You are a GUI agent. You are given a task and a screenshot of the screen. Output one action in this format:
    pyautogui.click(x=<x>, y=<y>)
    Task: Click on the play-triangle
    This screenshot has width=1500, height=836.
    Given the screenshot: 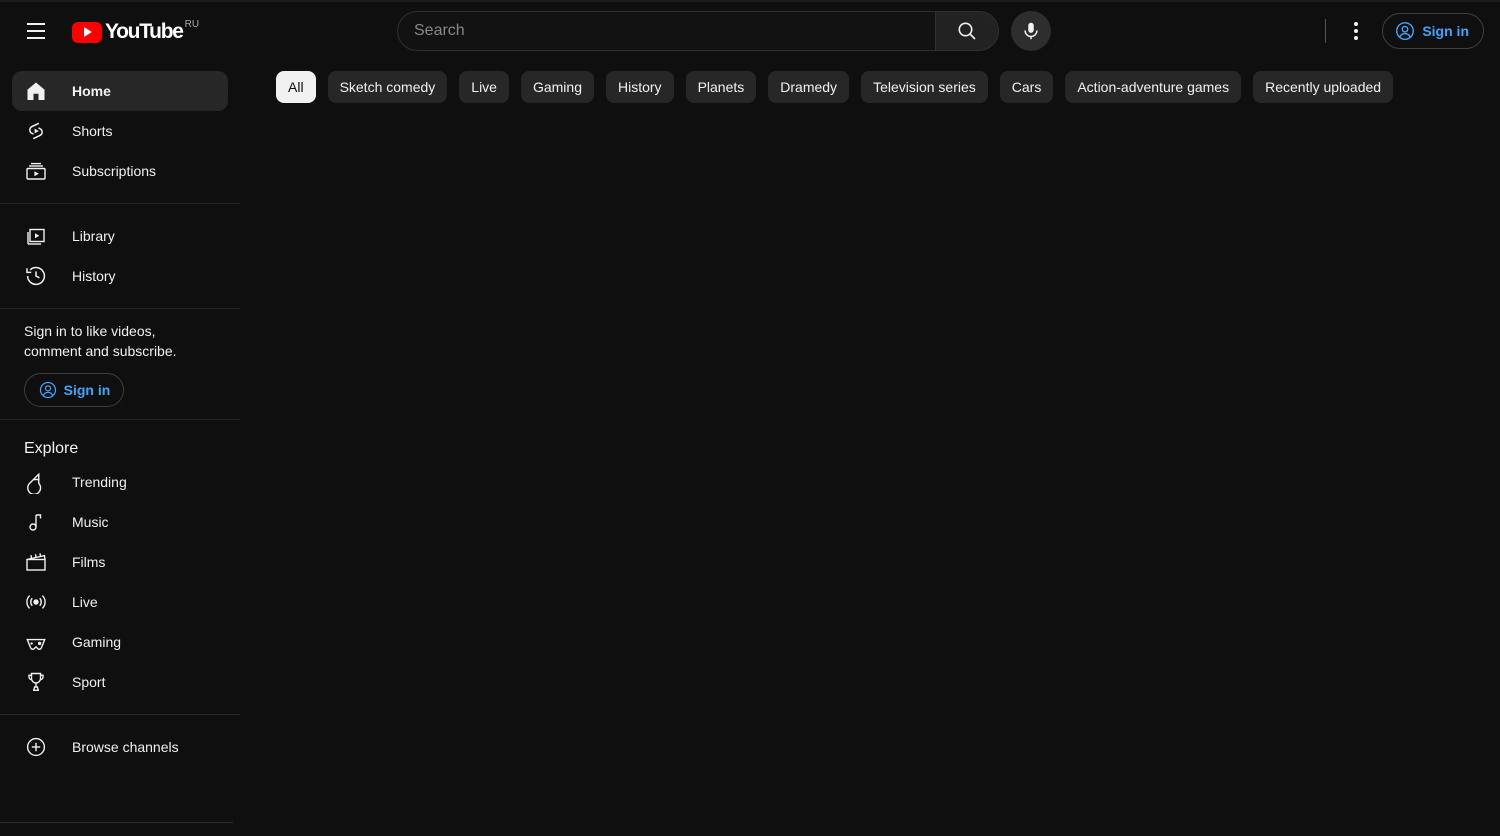 What is the action you would take?
    pyautogui.click(x=88, y=32)
    